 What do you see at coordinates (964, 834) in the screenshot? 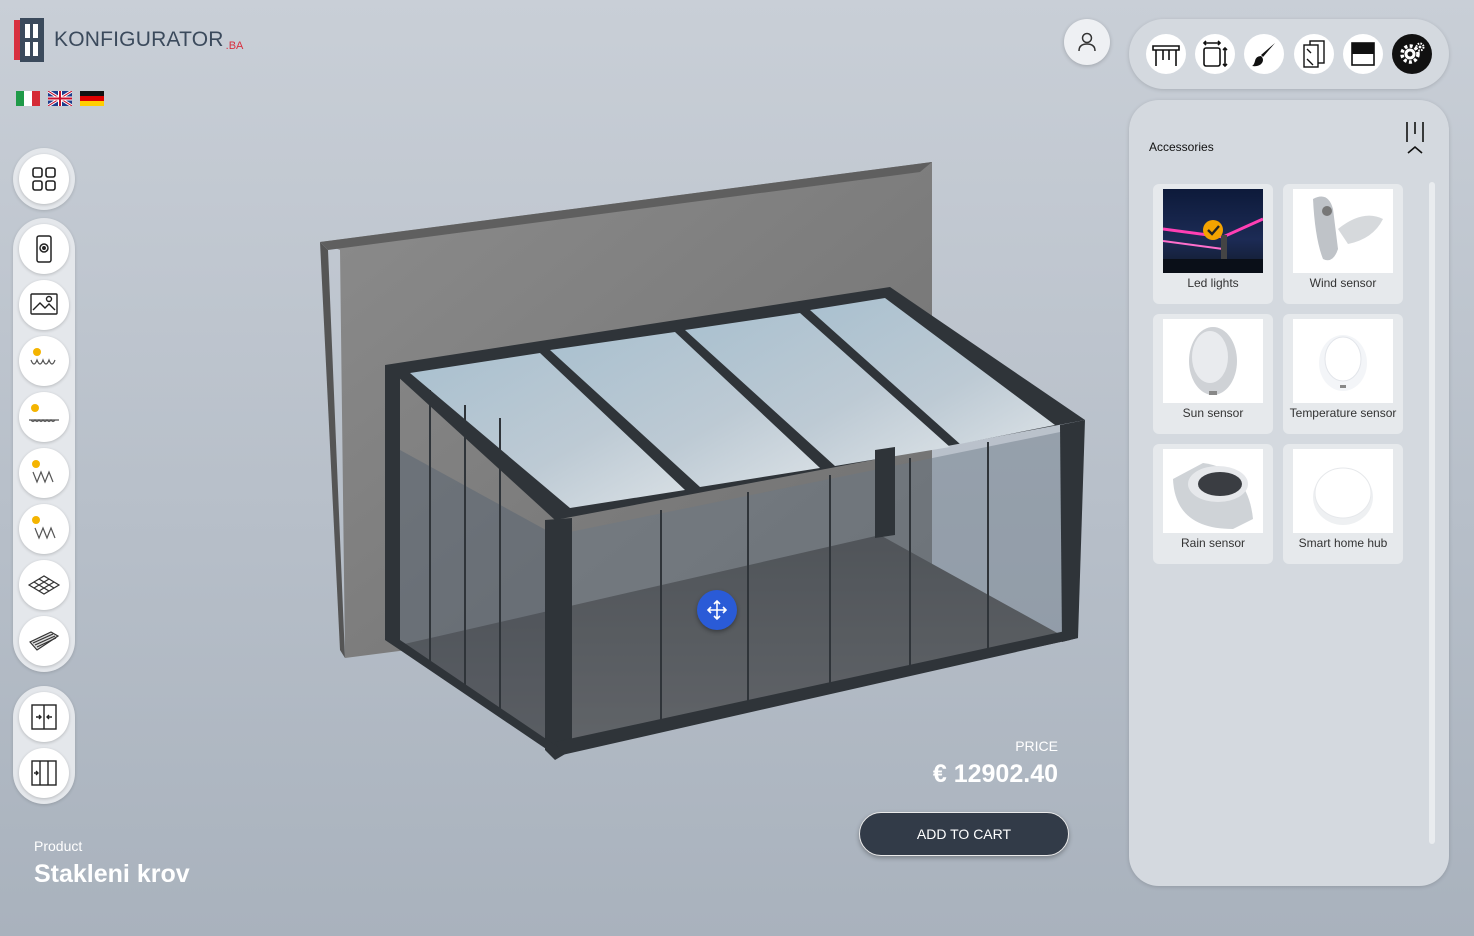
I see `add-to-cart-button: ADD TO CART` at bounding box center [964, 834].